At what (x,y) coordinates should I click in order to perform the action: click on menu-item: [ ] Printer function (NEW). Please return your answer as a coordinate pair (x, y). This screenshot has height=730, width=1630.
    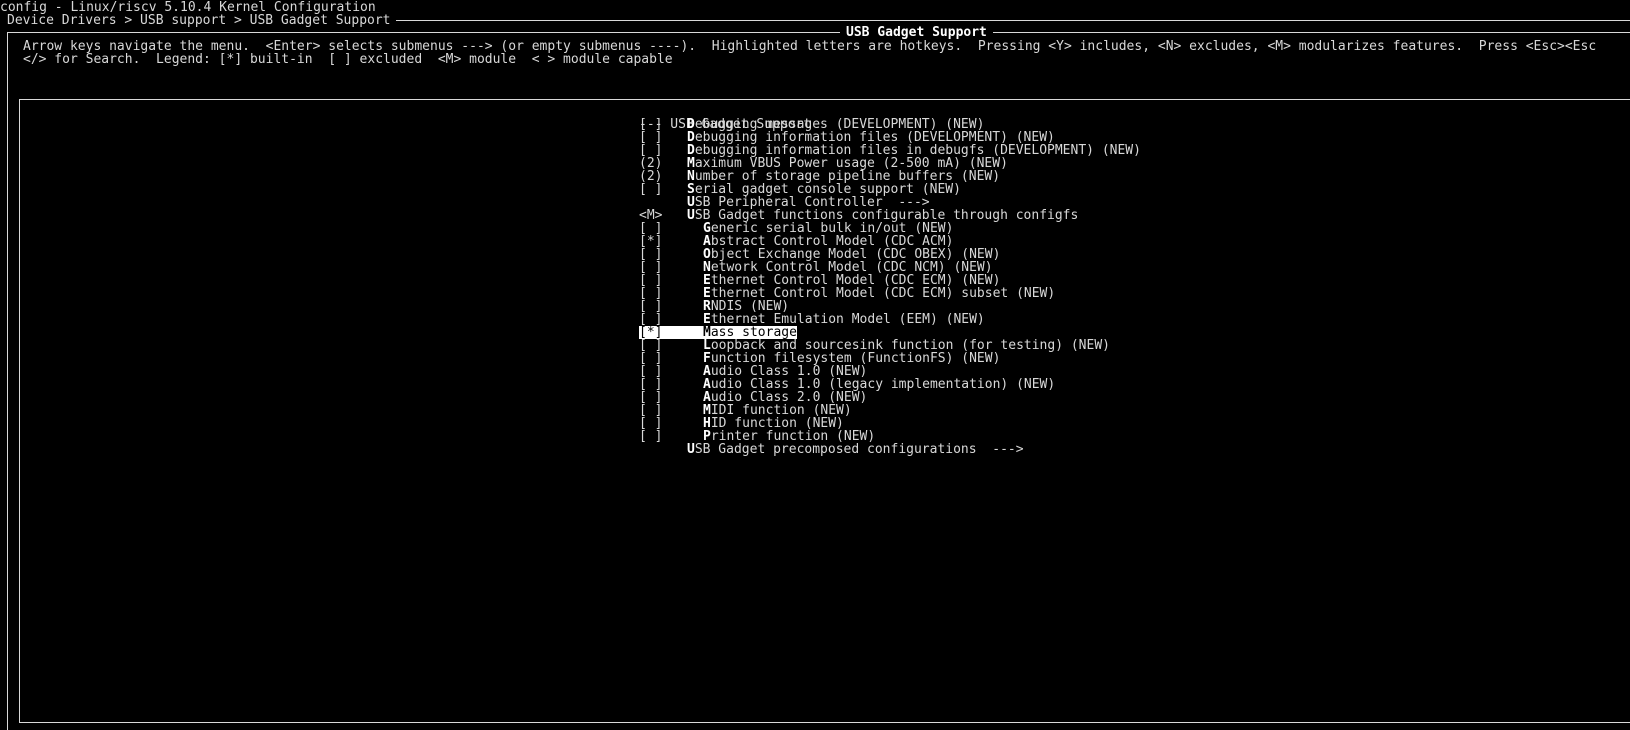
    Looking at the image, I should click on (757, 436).